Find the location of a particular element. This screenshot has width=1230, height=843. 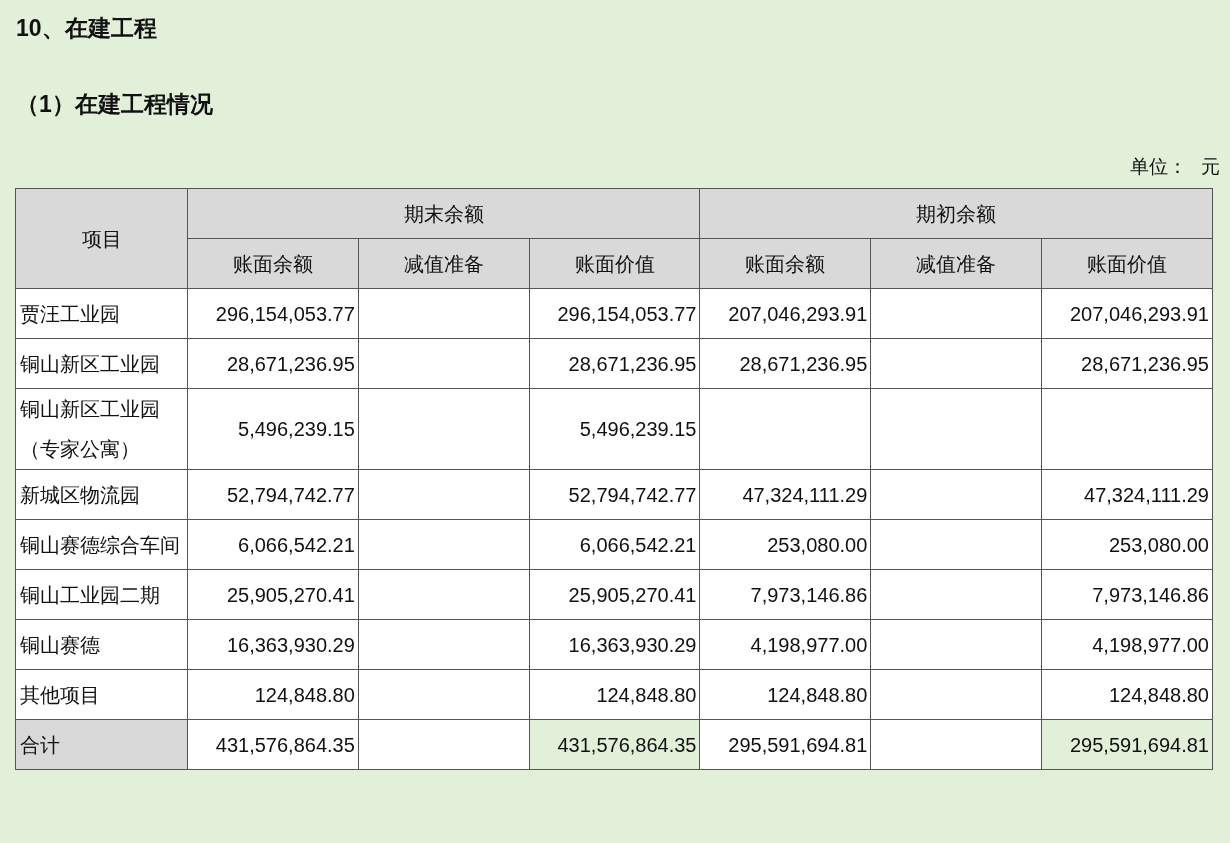

section-title: 10、在建工程 is located at coordinates (86, 28).